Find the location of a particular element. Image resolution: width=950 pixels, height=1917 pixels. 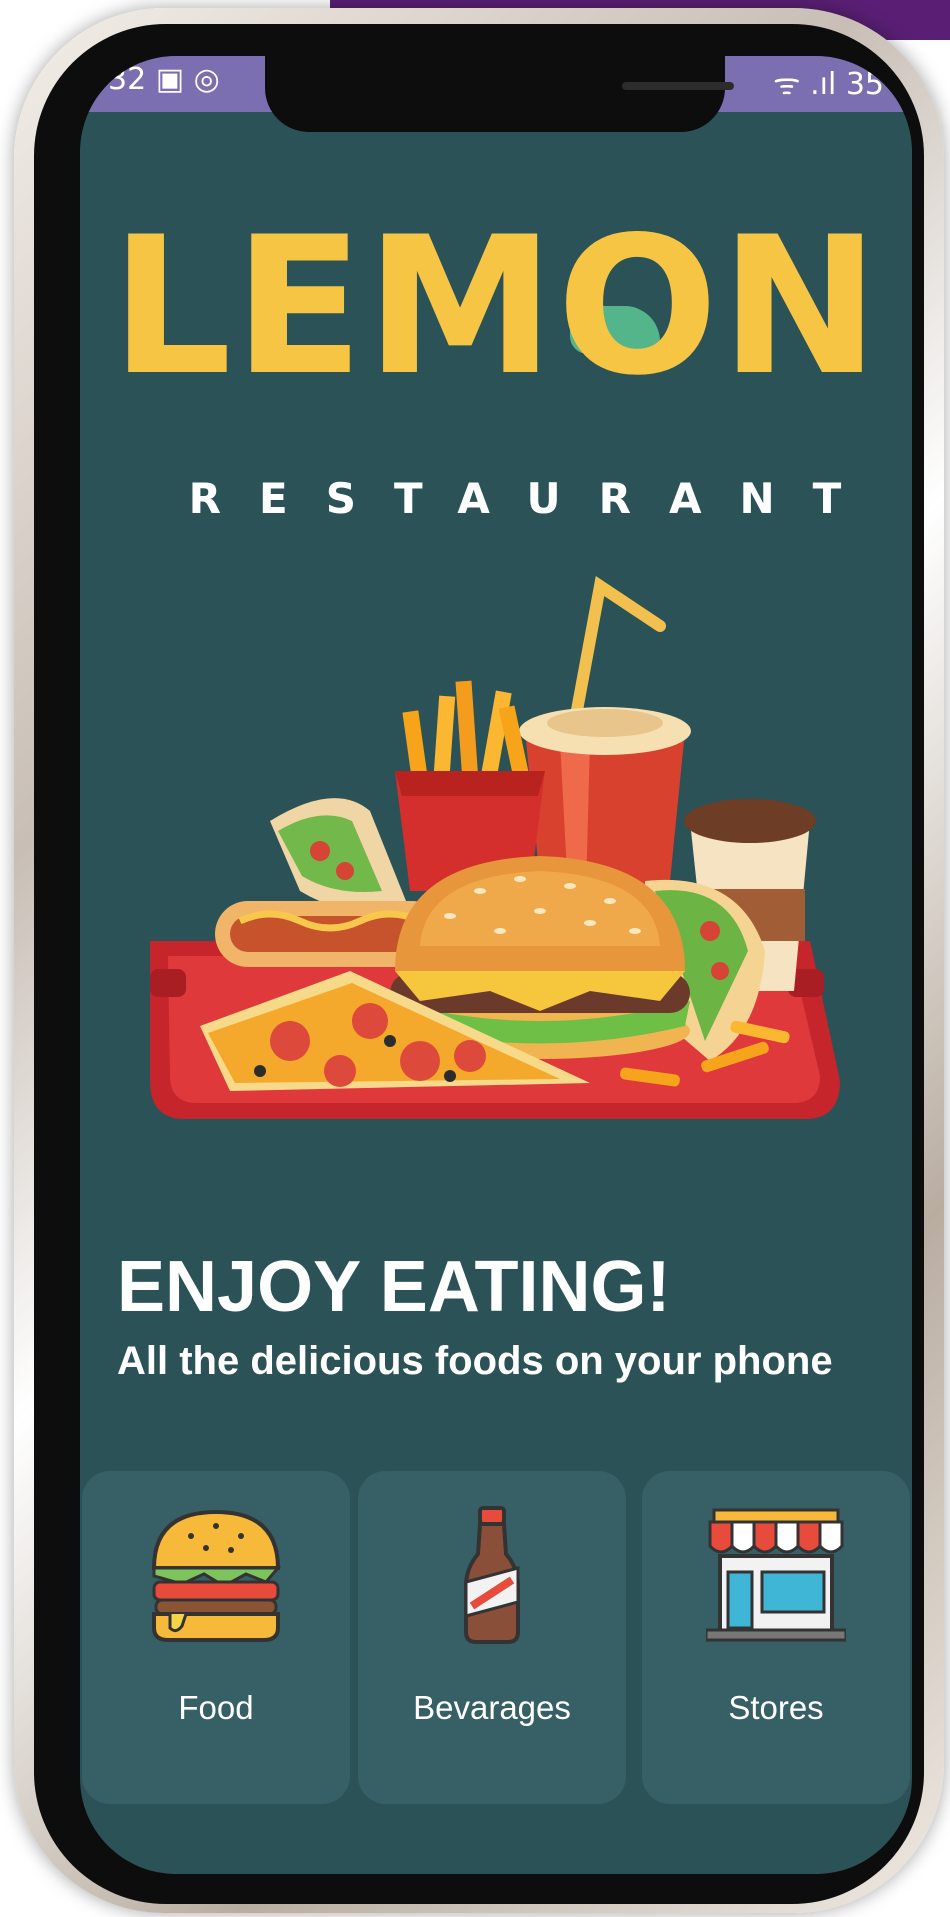

category-label-beverages: Bevarages is located at coordinates (492, 1707).